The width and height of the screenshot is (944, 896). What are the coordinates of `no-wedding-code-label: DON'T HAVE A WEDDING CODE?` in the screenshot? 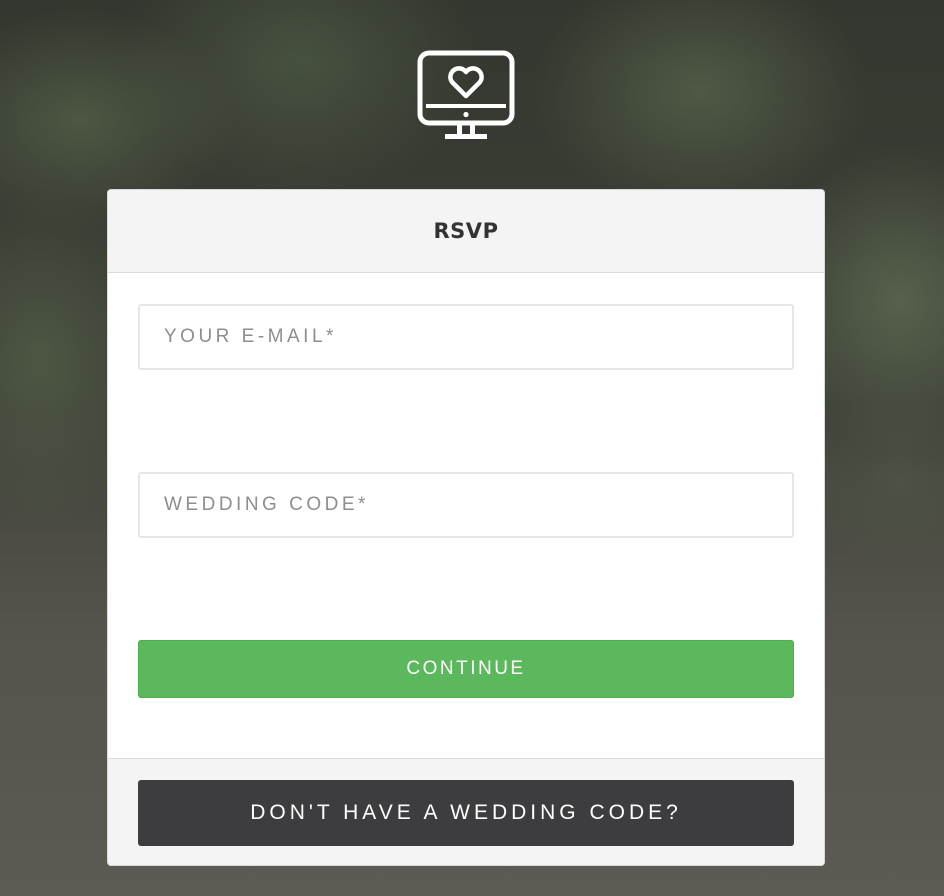 It's located at (466, 812).